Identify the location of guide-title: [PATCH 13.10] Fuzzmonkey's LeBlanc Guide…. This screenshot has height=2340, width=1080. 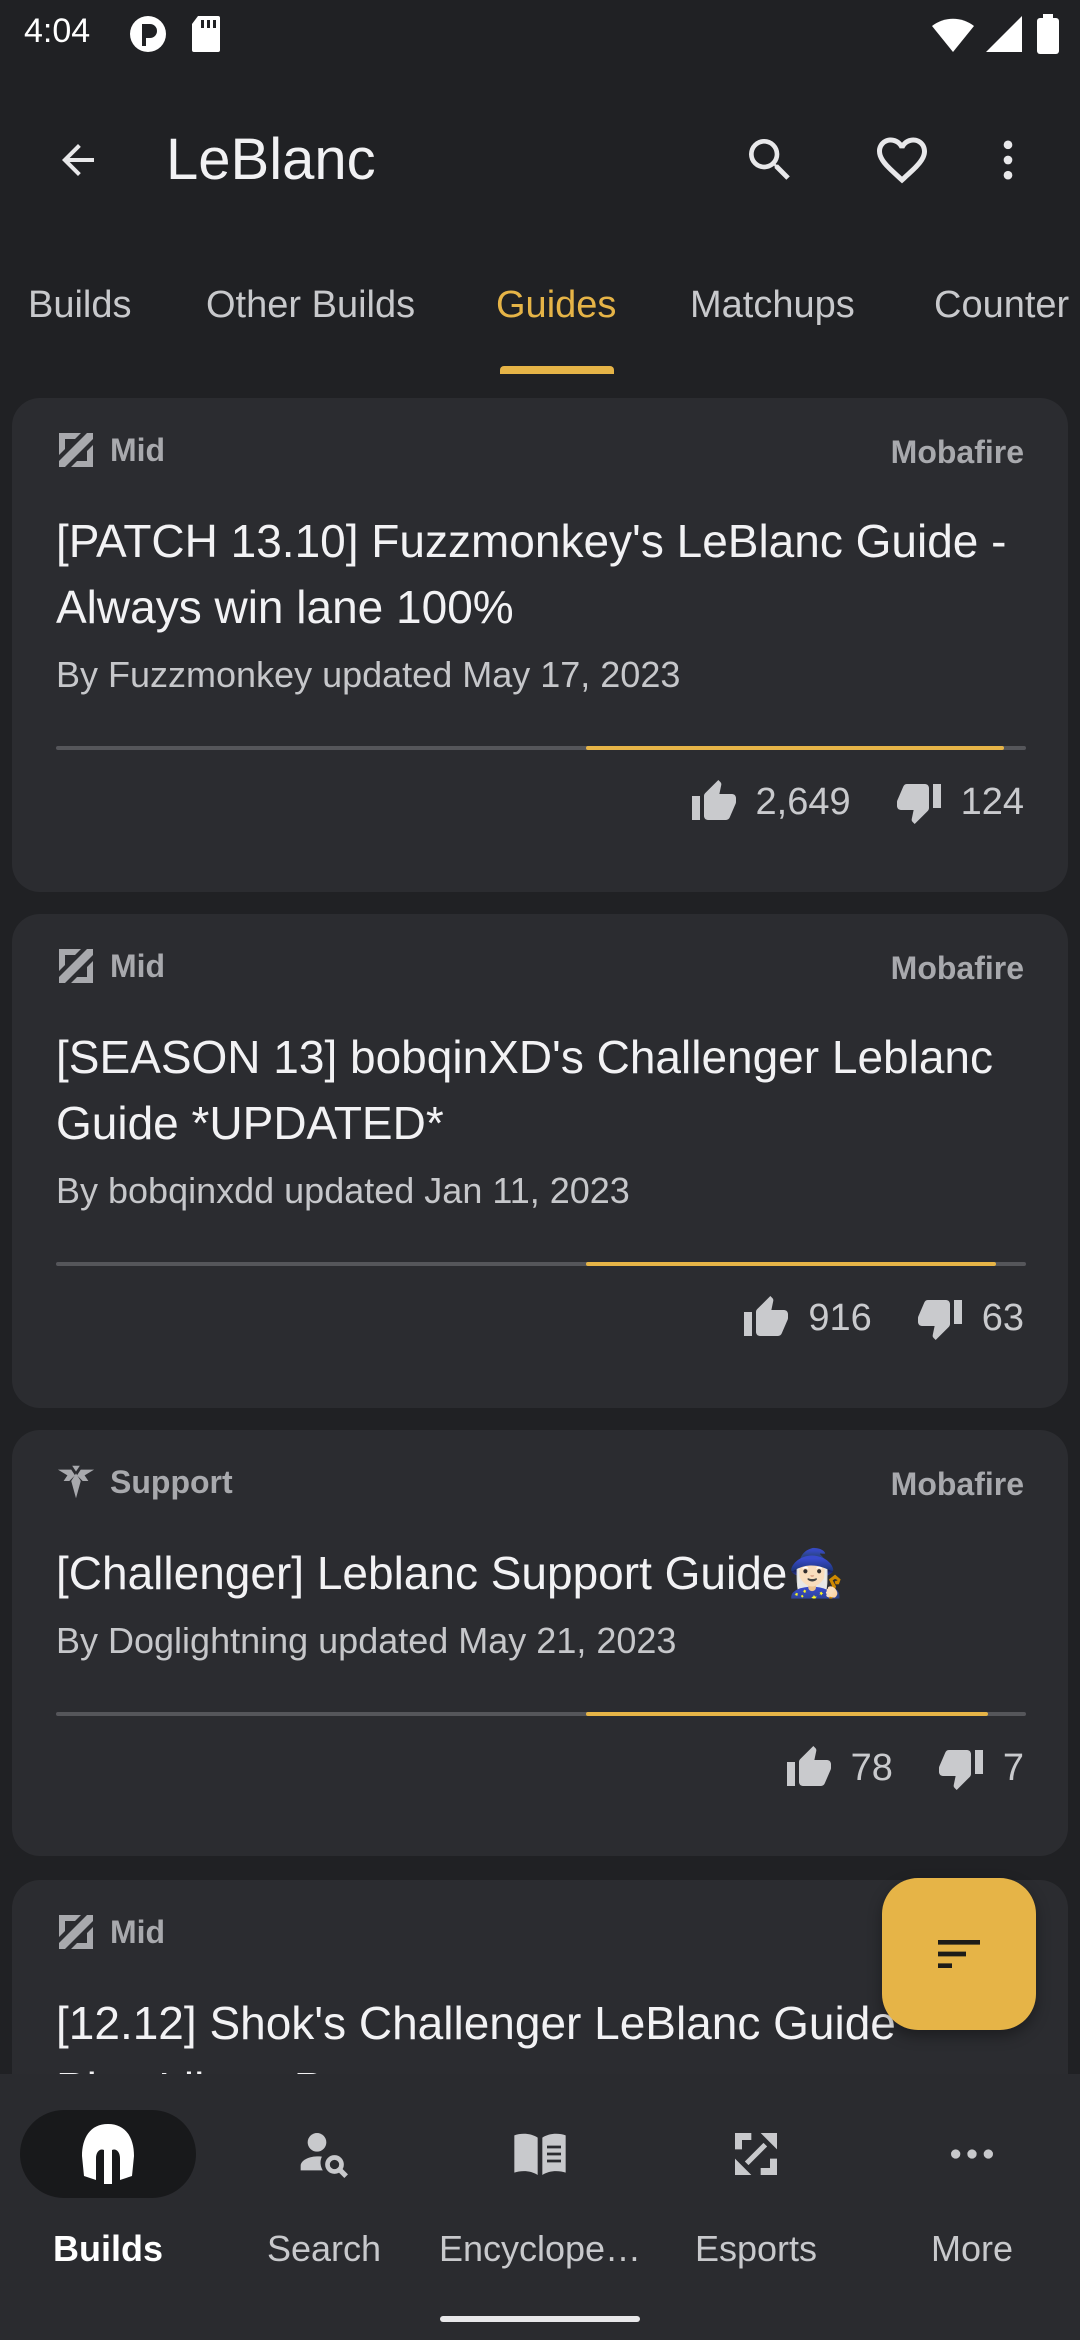
(531, 574).